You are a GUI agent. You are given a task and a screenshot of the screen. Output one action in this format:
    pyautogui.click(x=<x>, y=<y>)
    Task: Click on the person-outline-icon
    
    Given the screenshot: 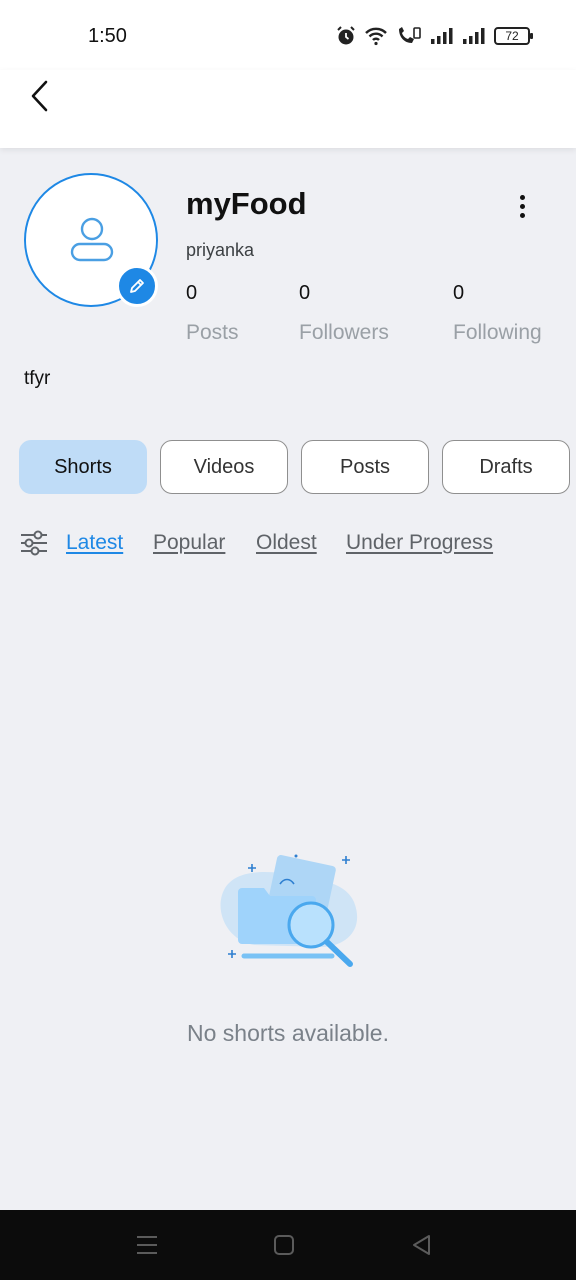 What is the action you would take?
    pyautogui.click(x=92, y=239)
    